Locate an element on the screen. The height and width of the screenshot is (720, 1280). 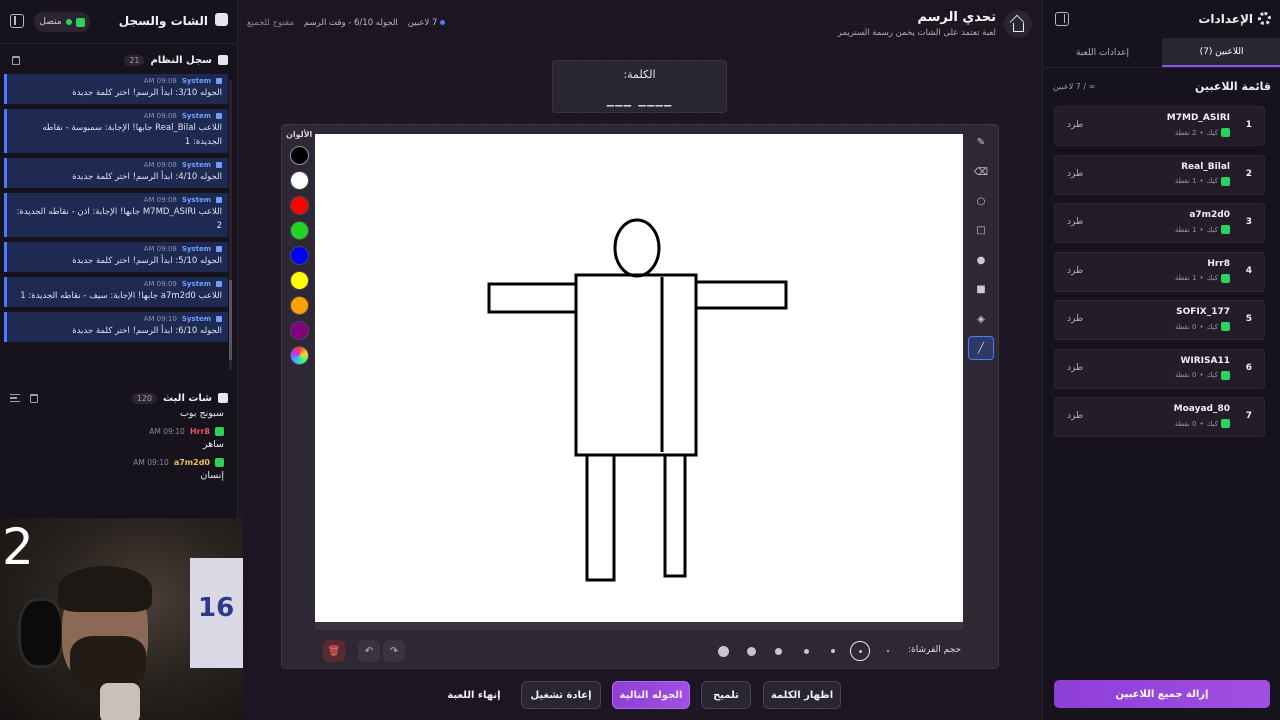
log-text: الجوله 3/10: ابدأ الرسم! اختر كلمة جديدة is located at coordinates (147, 93).